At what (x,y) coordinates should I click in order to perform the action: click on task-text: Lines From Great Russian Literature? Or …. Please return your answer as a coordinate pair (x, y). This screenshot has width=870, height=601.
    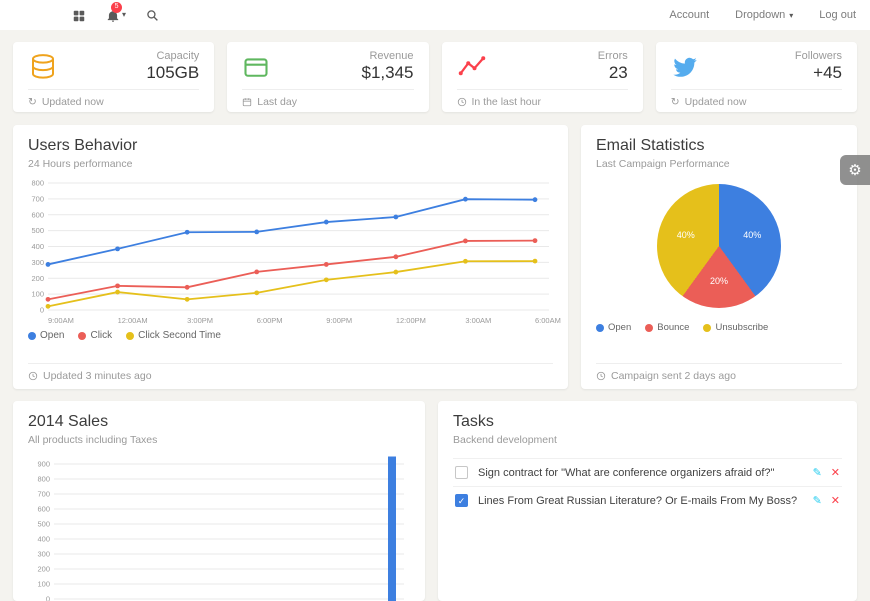
    Looking at the image, I should click on (637, 501).